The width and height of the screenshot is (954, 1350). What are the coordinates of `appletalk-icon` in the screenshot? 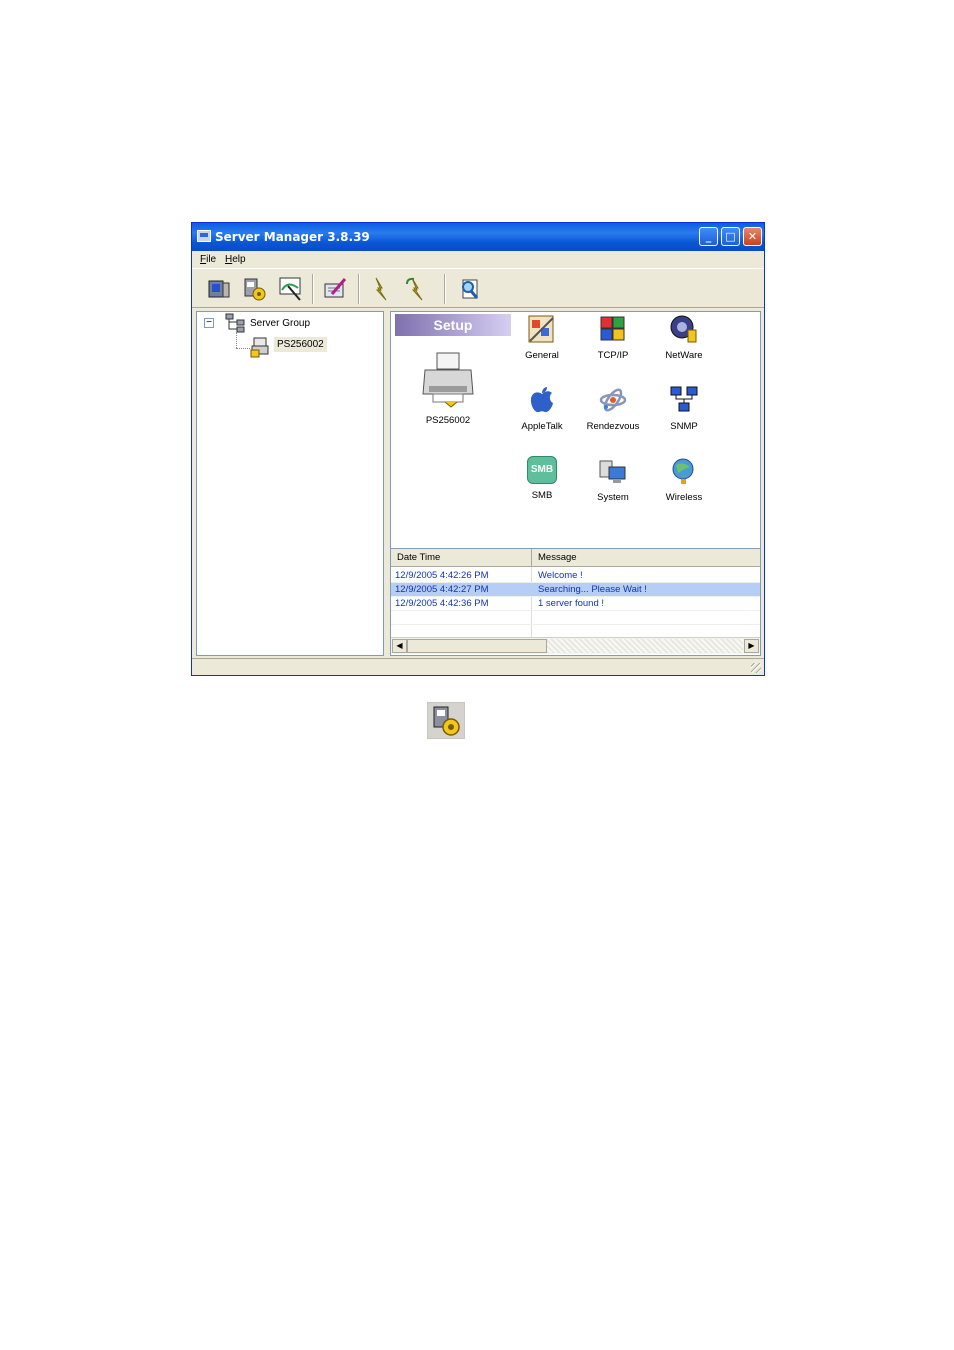 It's located at (541, 400).